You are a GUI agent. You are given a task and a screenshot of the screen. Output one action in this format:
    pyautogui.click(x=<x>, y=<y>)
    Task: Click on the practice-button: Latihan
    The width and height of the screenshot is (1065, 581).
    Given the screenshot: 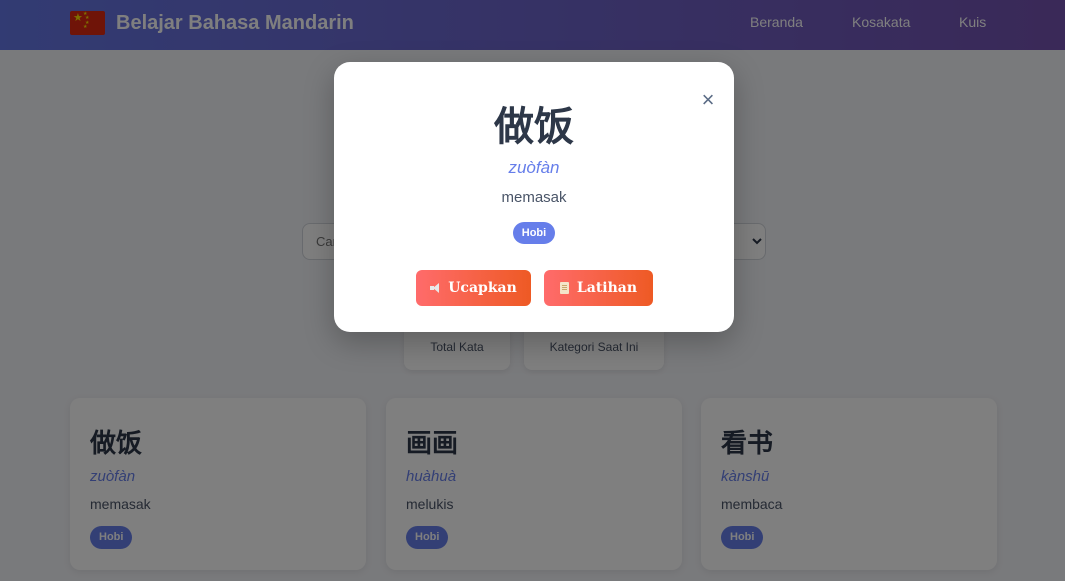 What is the action you would take?
    pyautogui.click(x=598, y=288)
    